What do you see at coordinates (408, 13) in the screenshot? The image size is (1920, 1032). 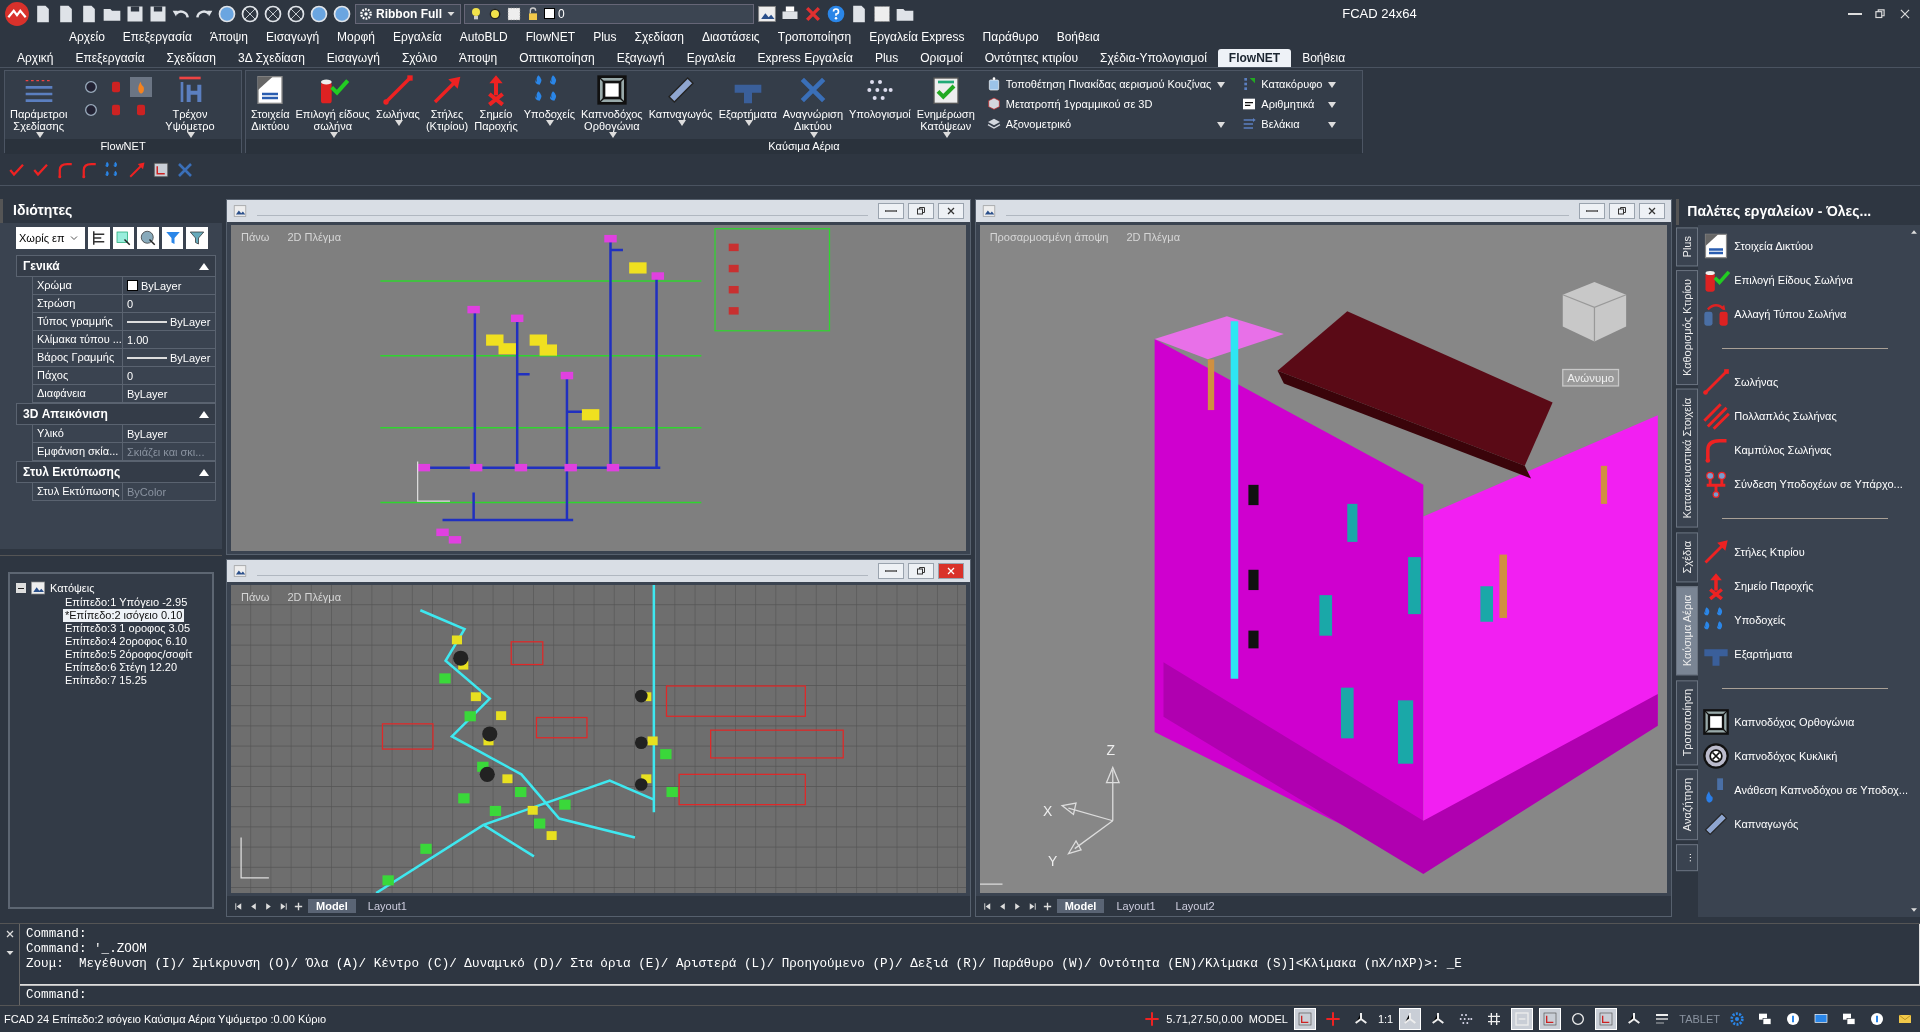 I see `workspace-dropdown: Ribbon Full` at bounding box center [408, 13].